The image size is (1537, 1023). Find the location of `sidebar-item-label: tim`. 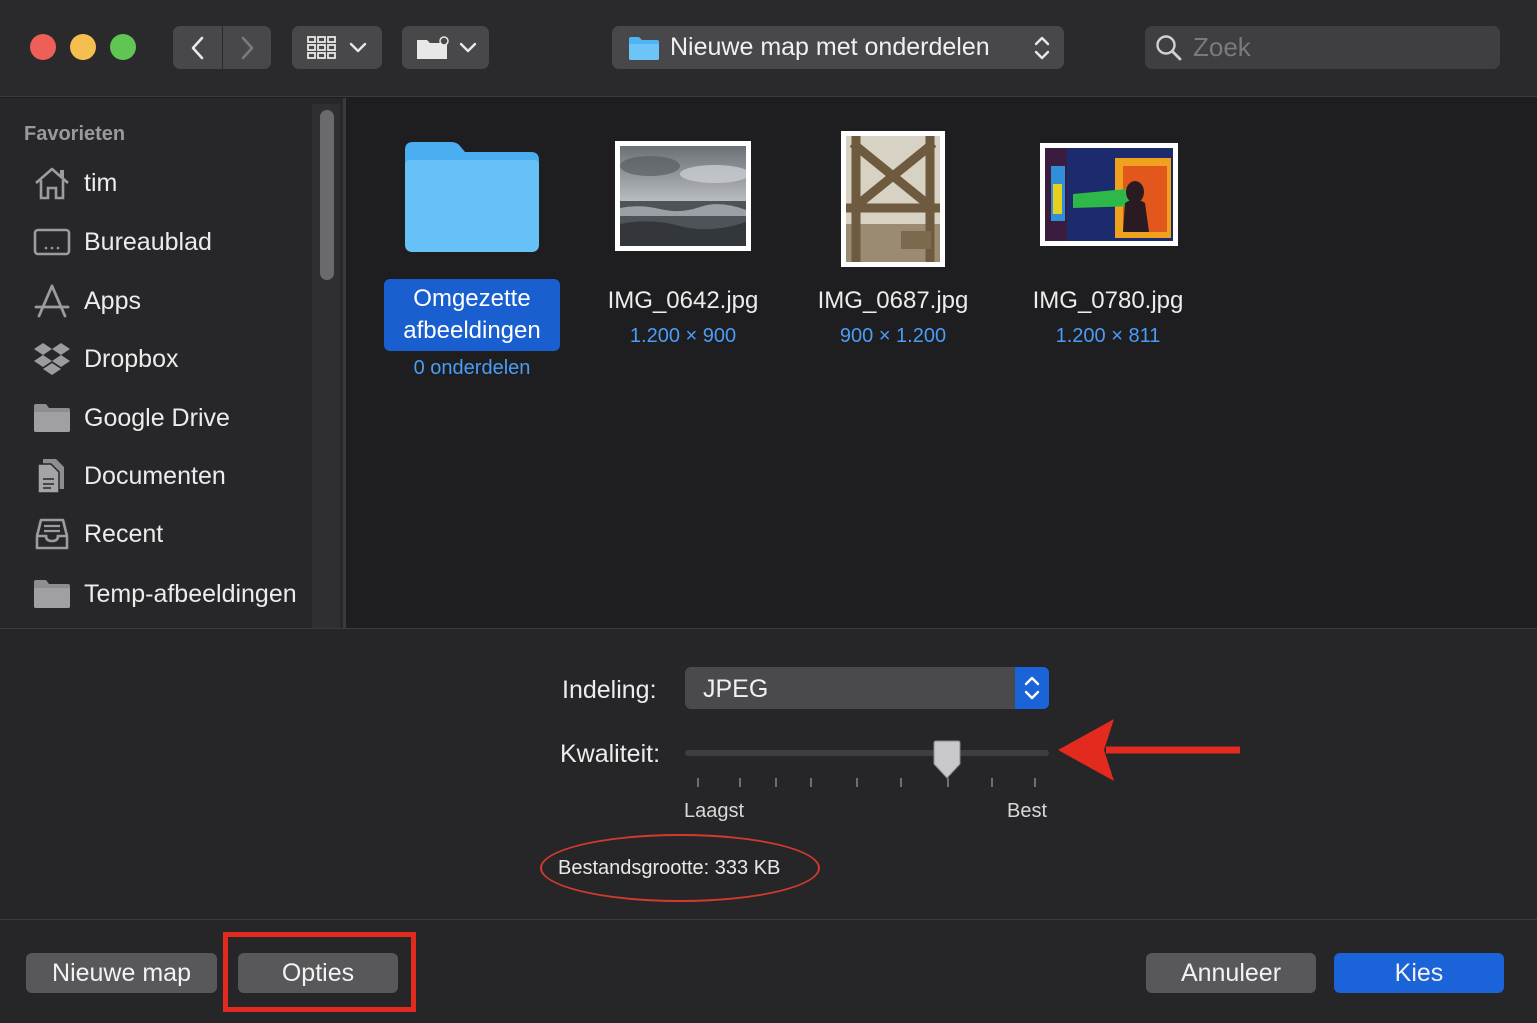

sidebar-item-label: tim is located at coordinates (101, 182).